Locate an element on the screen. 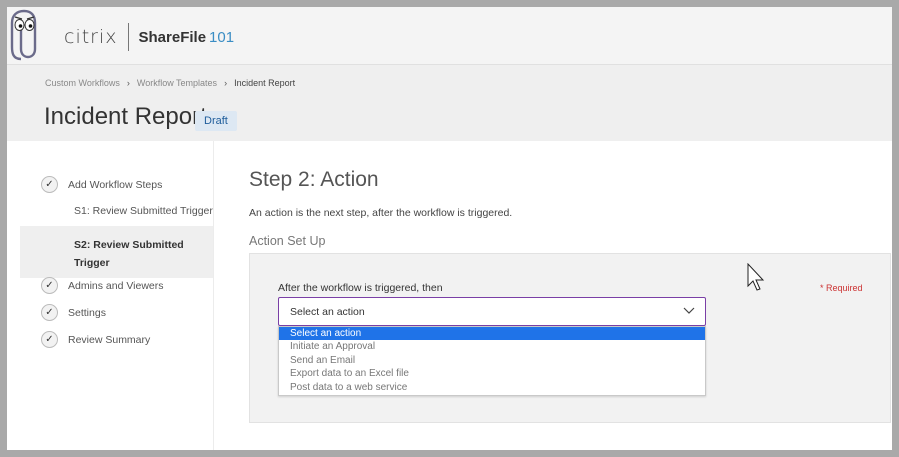 The width and height of the screenshot is (899, 457). stepper-subitem-label: S2: Review Submitted Trigger is located at coordinates (129, 254).